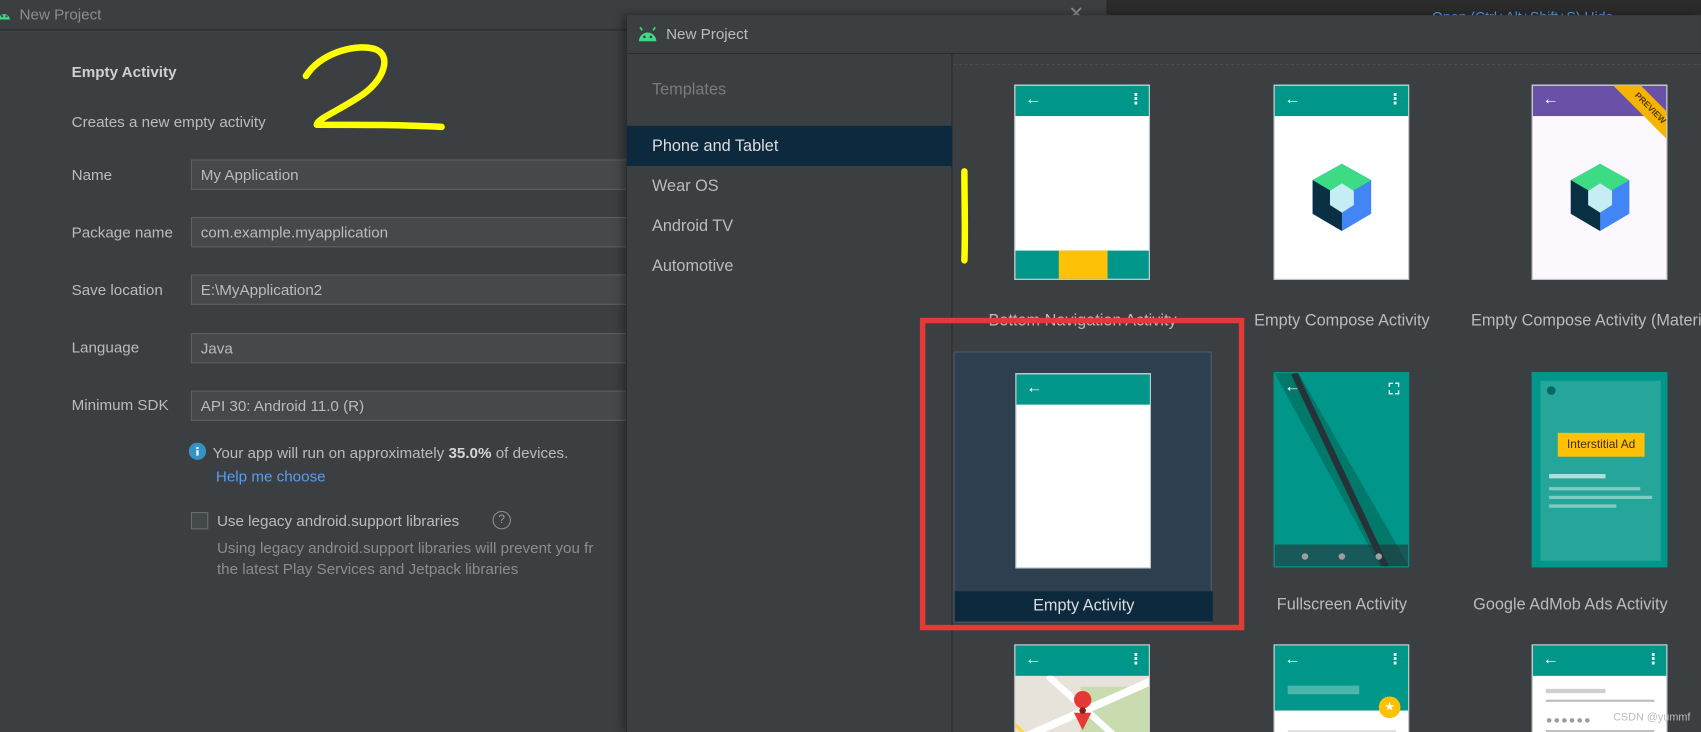 This screenshot has height=732, width=1701. Describe the element at coordinates (501, 520) in the screenshot. I see `help-question-icon: ?` at that location.